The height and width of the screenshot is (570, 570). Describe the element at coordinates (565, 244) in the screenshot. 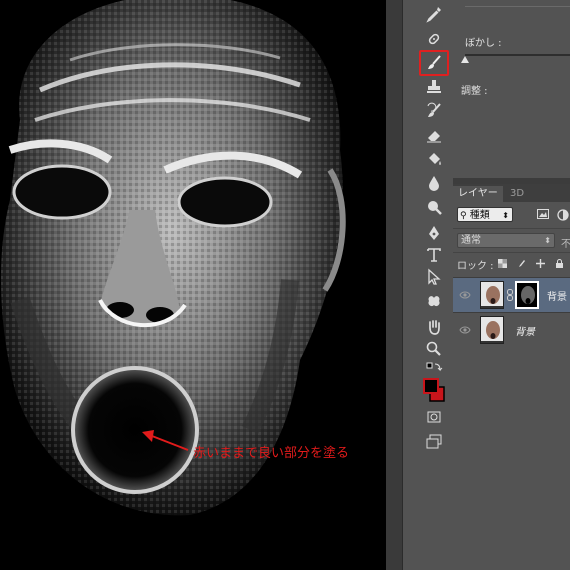

I see `opacity-label-cut: 不` at that location.